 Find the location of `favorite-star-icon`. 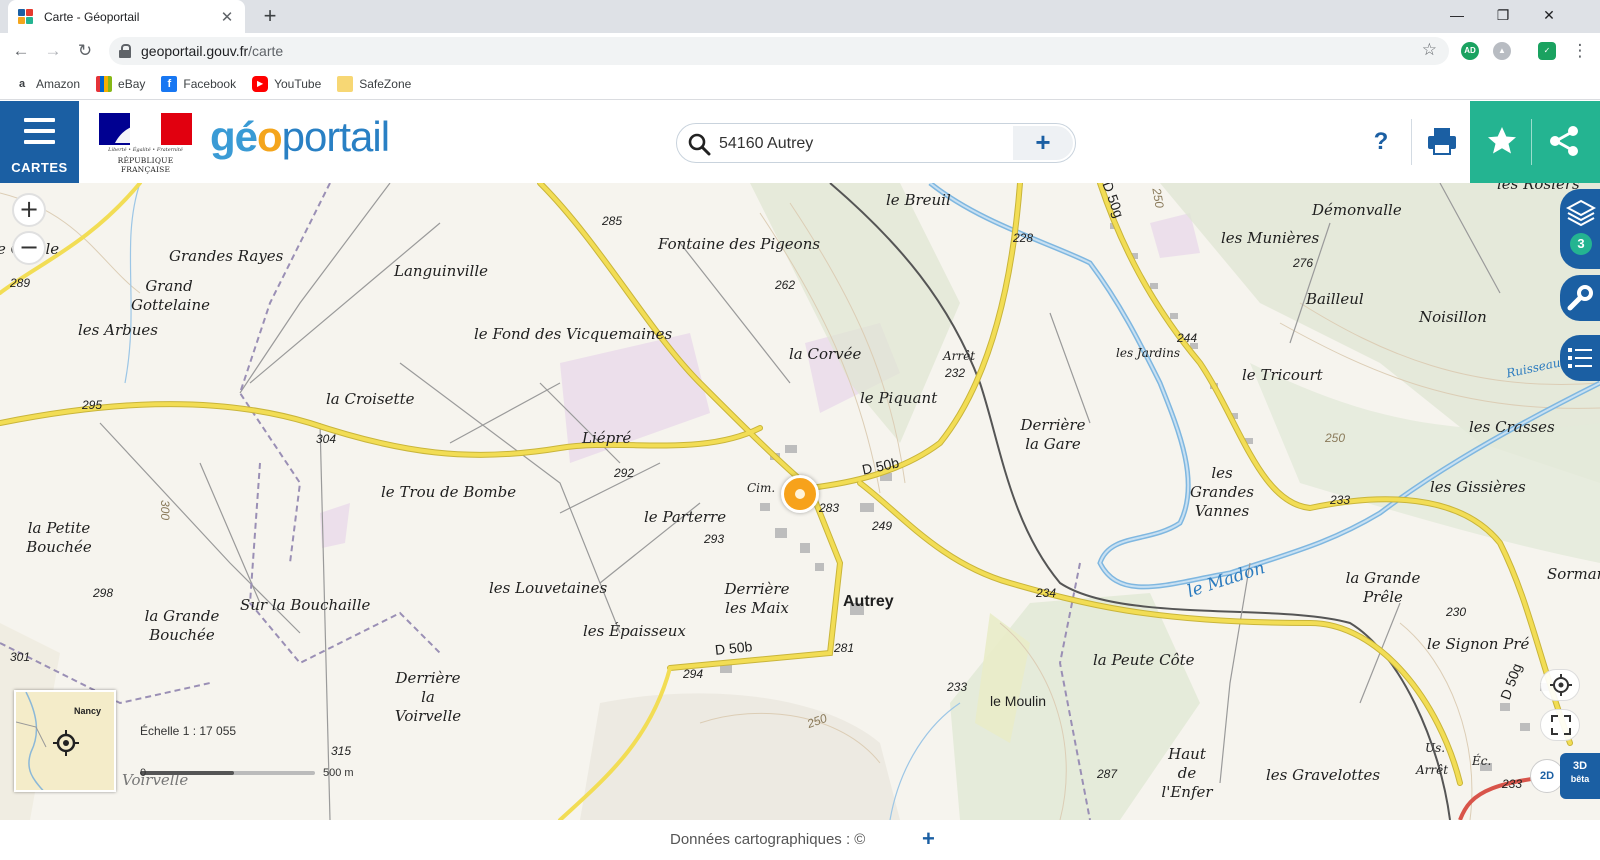

favorite-star-icon is located at coordinates (1502, 141).